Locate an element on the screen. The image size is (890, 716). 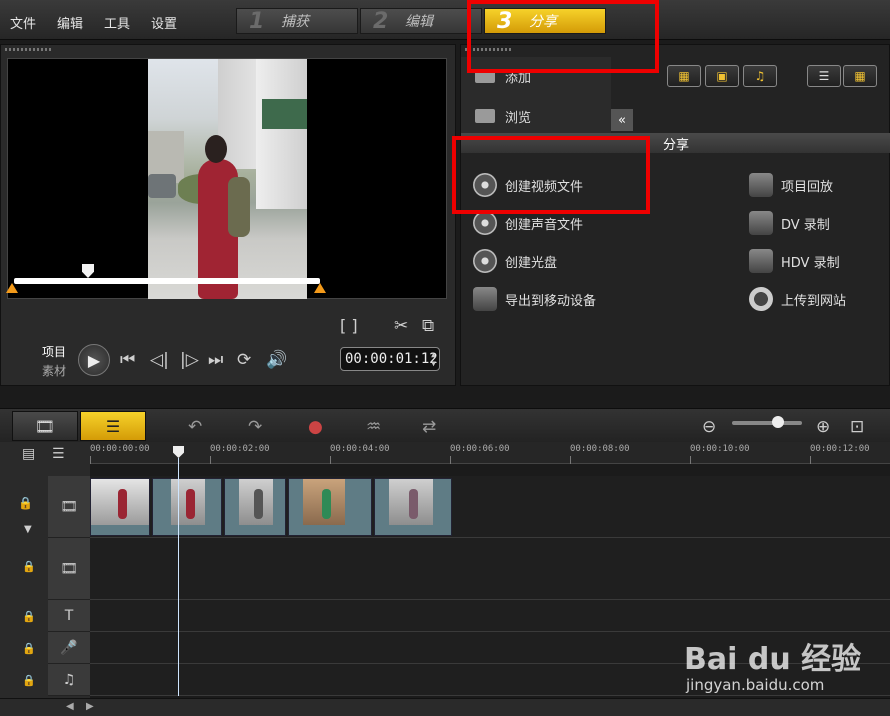
music-track-icon: ♫ is located at coordinates (69, 680).